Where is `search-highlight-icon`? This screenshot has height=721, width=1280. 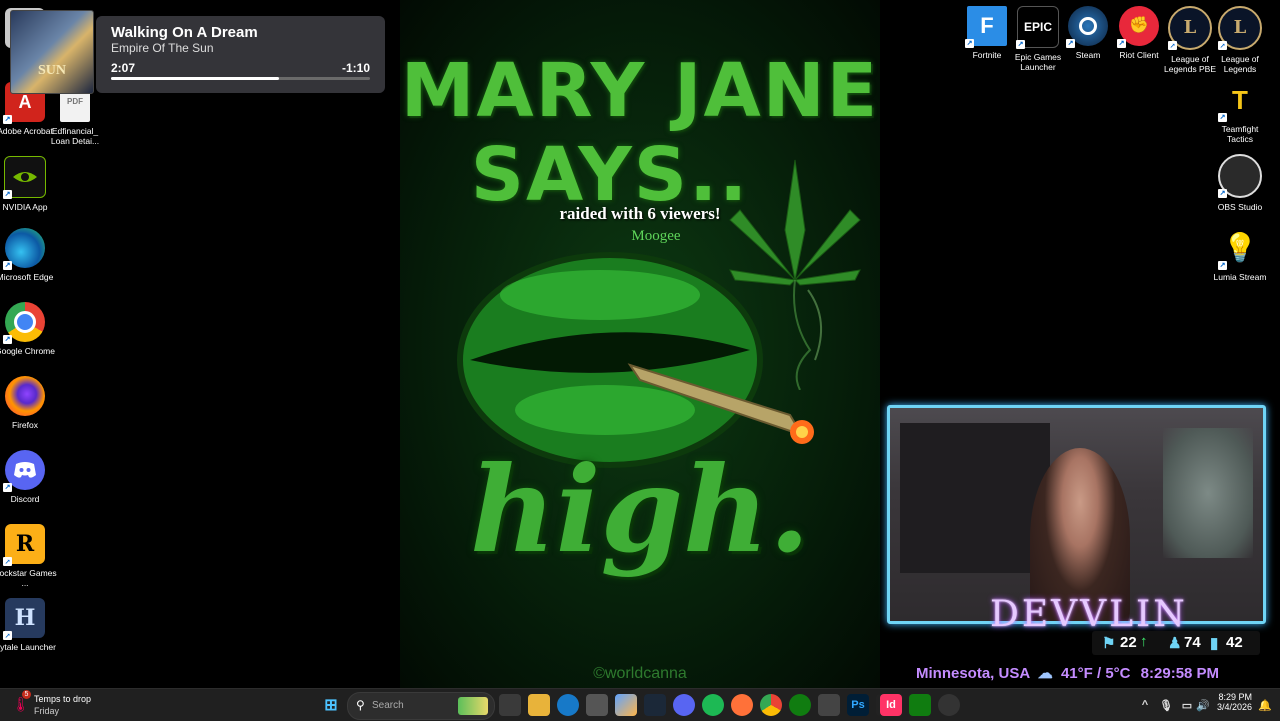
search-highlight-icon is located at coordinates (473, 706).